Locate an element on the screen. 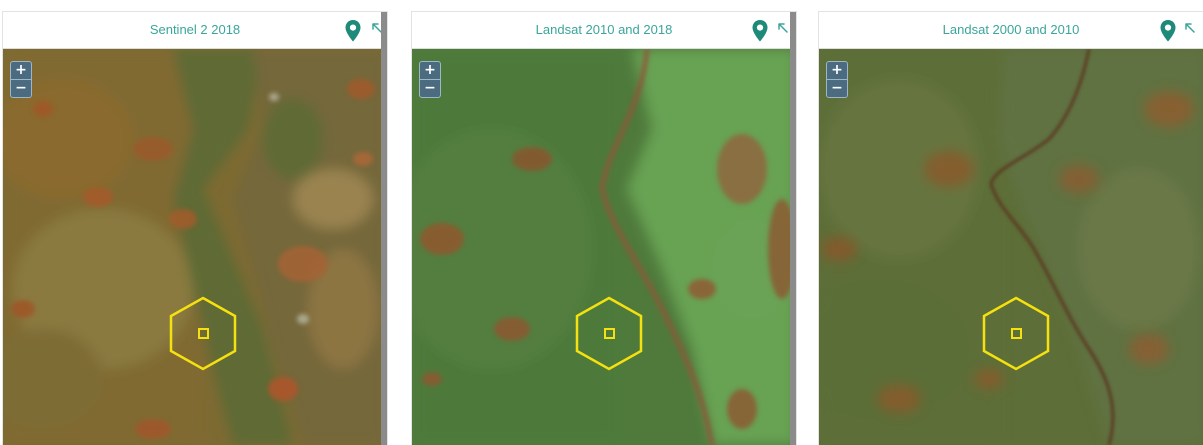 This screenshot has height=445, width=1203. panel-header: Landsat 2010 and 2018 is located at coordinates (604, 30).